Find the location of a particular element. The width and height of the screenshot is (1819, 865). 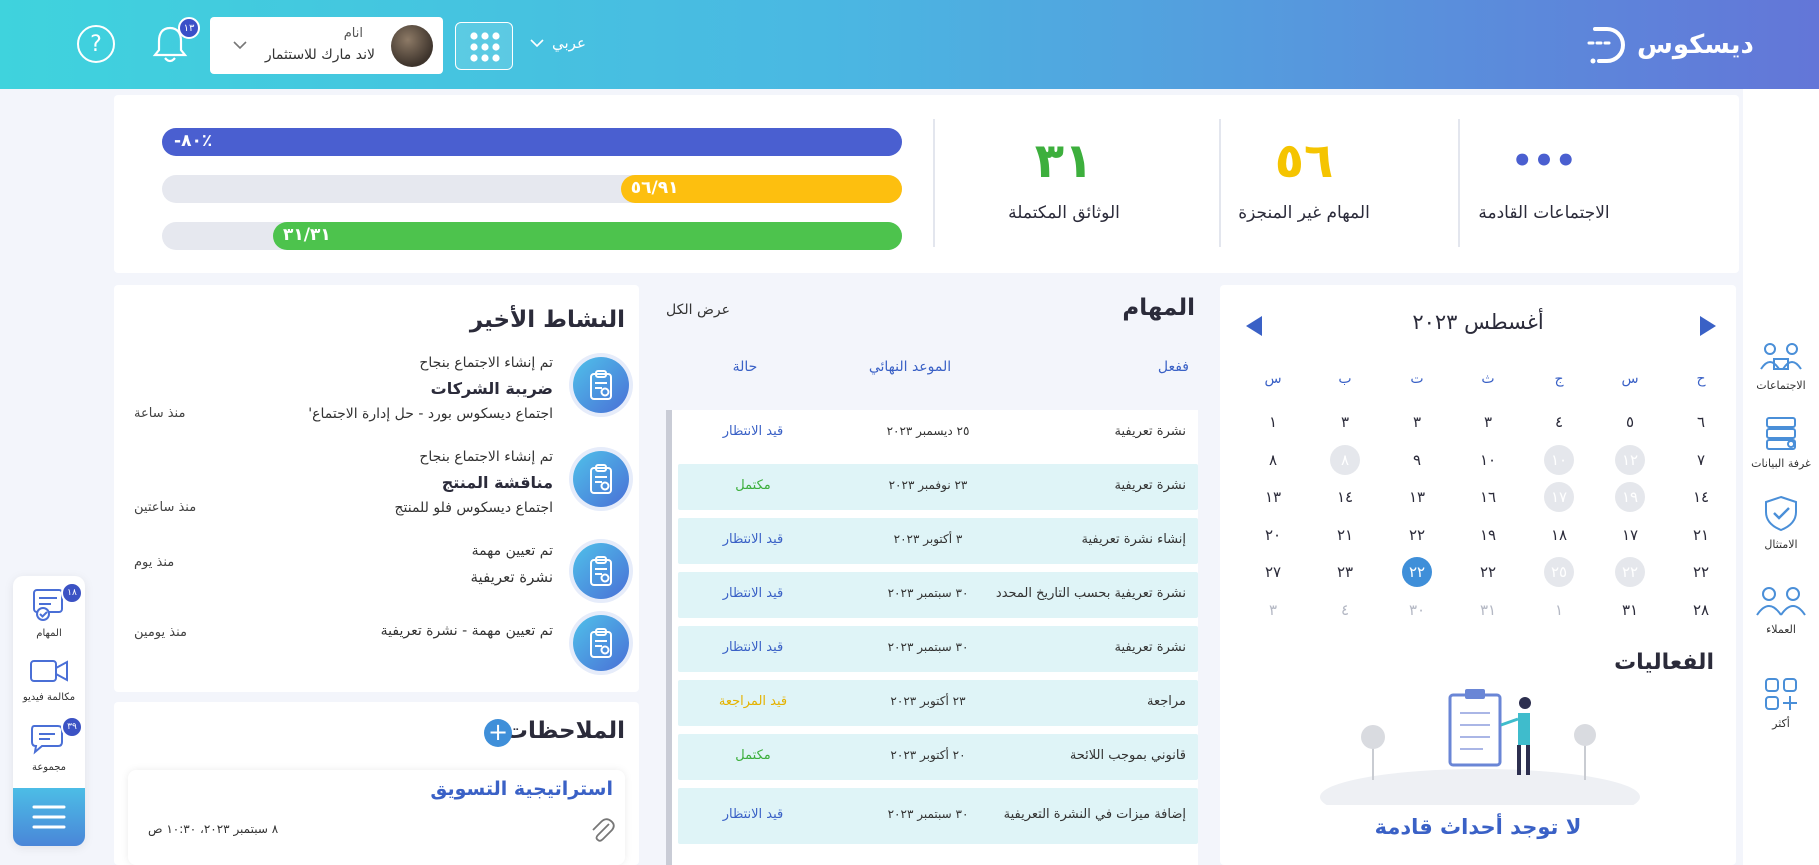

calendar-day: ٦ is located at coordinates (1701, 422).